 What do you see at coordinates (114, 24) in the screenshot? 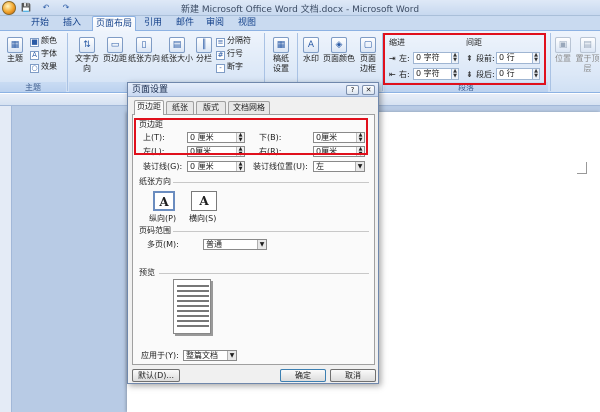
I see `tab-page-layout: 页面布局` at bounding box center [114, 24].